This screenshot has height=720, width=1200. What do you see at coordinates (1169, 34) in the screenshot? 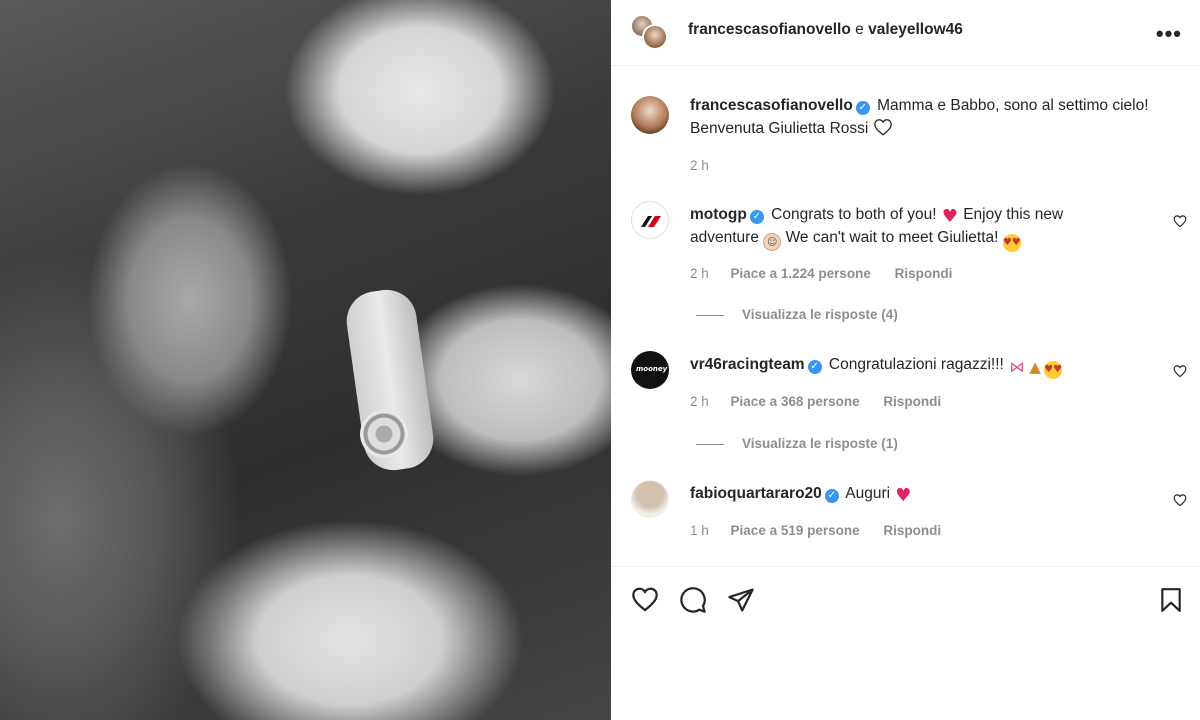
I see `more-options-icon: •••` at bounding box center [1169, 34].